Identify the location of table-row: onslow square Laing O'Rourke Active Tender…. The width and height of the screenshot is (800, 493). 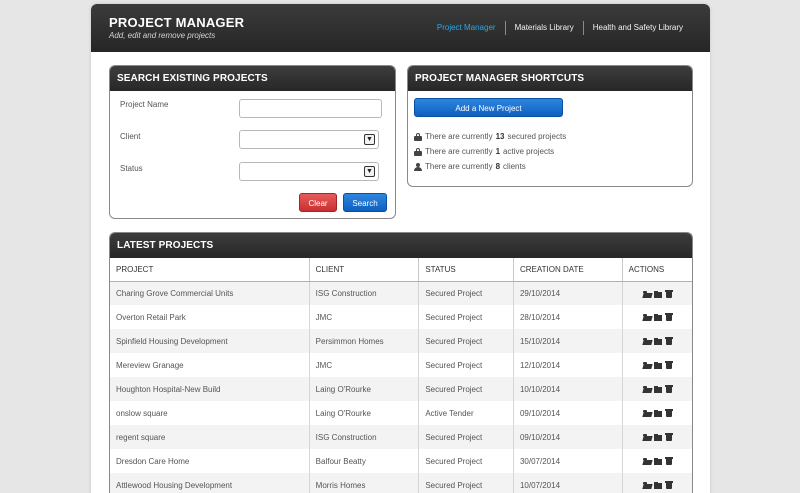
(401, 413).